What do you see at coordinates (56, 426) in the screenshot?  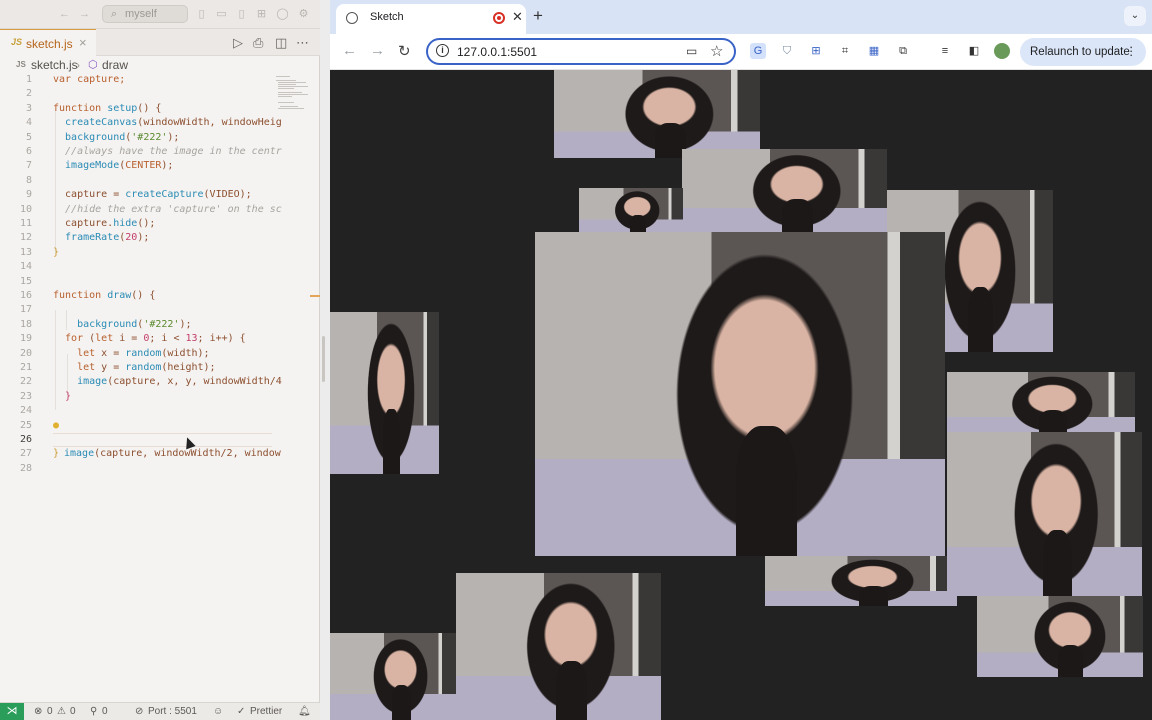 I see `lightbulb-icon: ●` at bounding box center [56, 426].